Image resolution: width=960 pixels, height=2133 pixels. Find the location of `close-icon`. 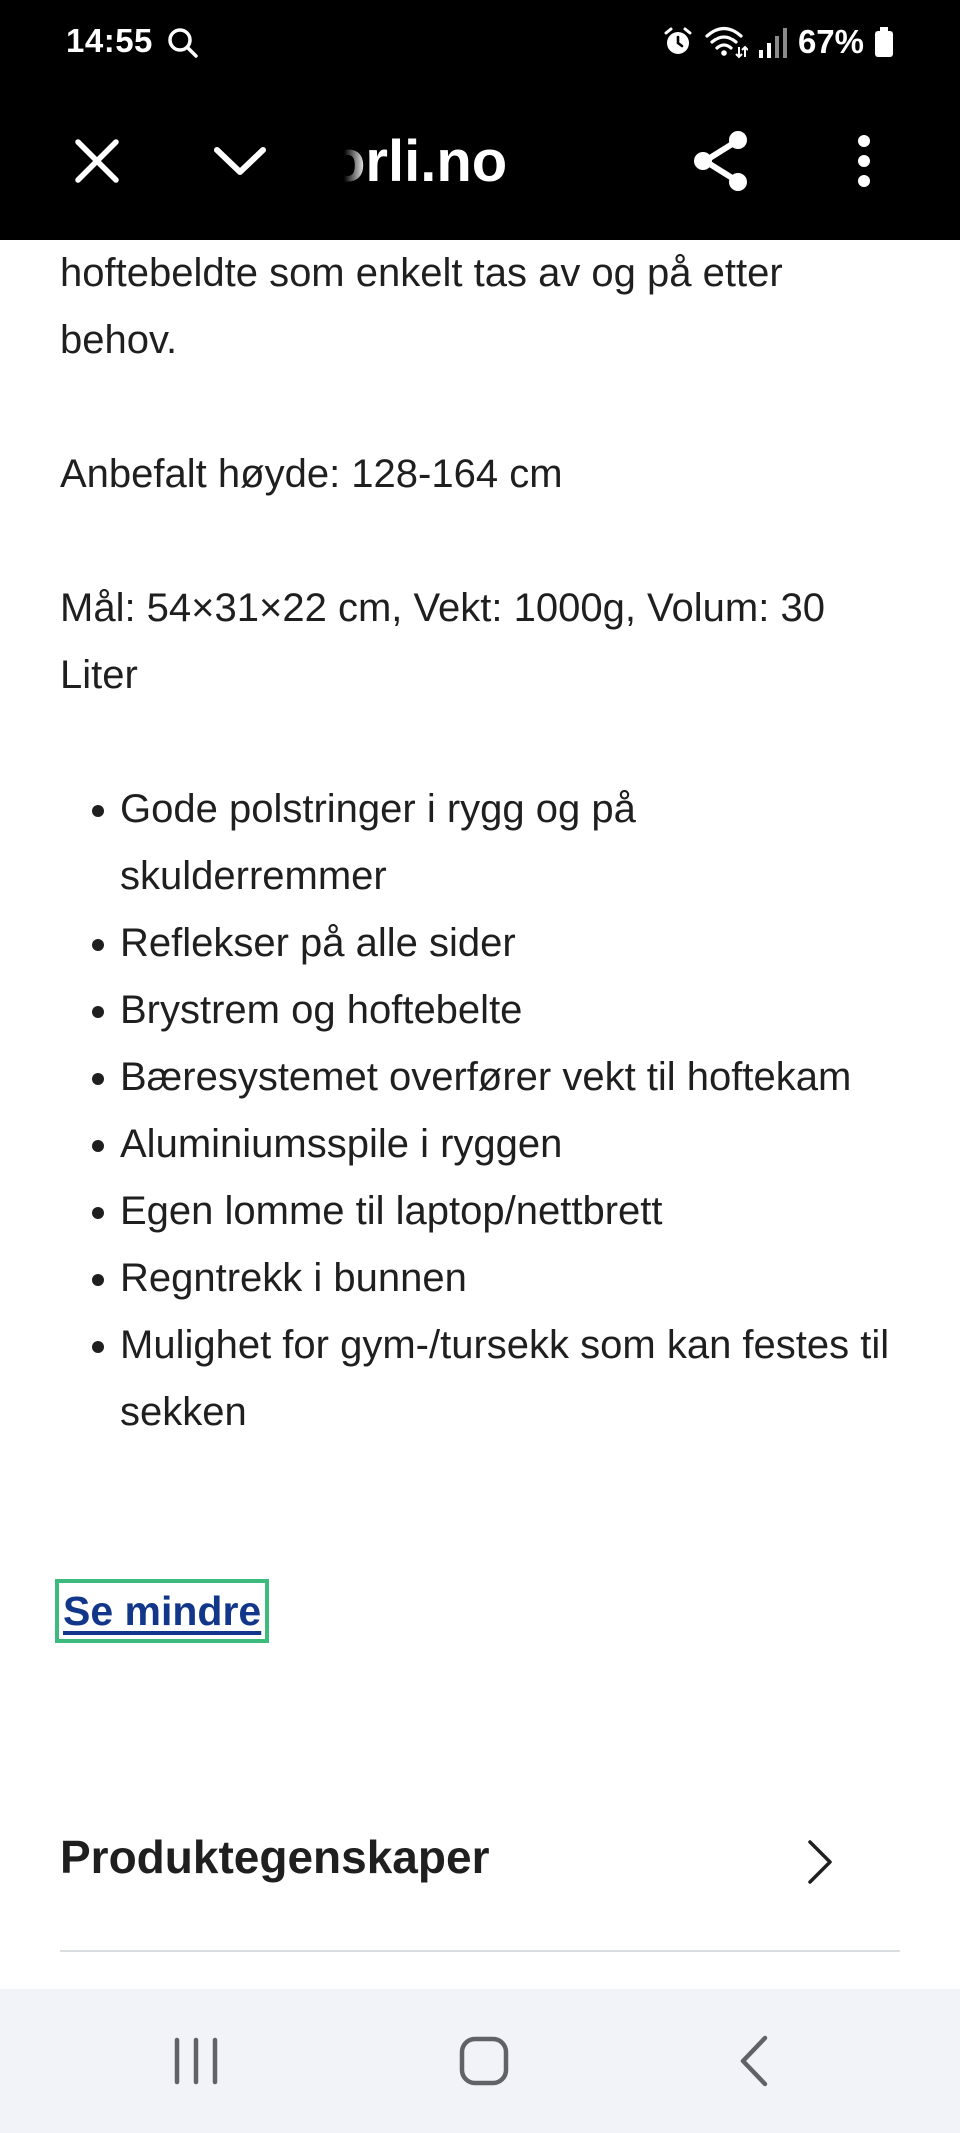

close-icon is located at coordinates (97, 161).